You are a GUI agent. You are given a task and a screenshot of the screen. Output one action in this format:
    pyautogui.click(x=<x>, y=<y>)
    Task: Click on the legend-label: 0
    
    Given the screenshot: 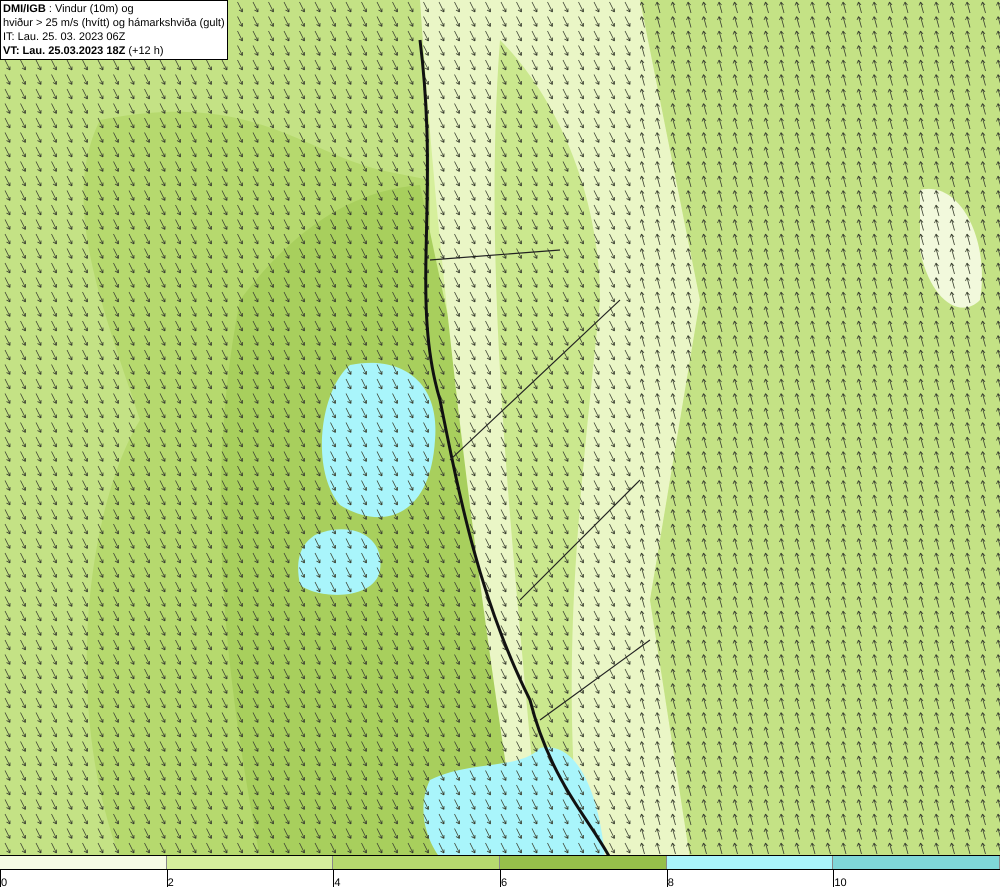 What is the action you would take?
    pyautogui.click(x=4, y=882)
    